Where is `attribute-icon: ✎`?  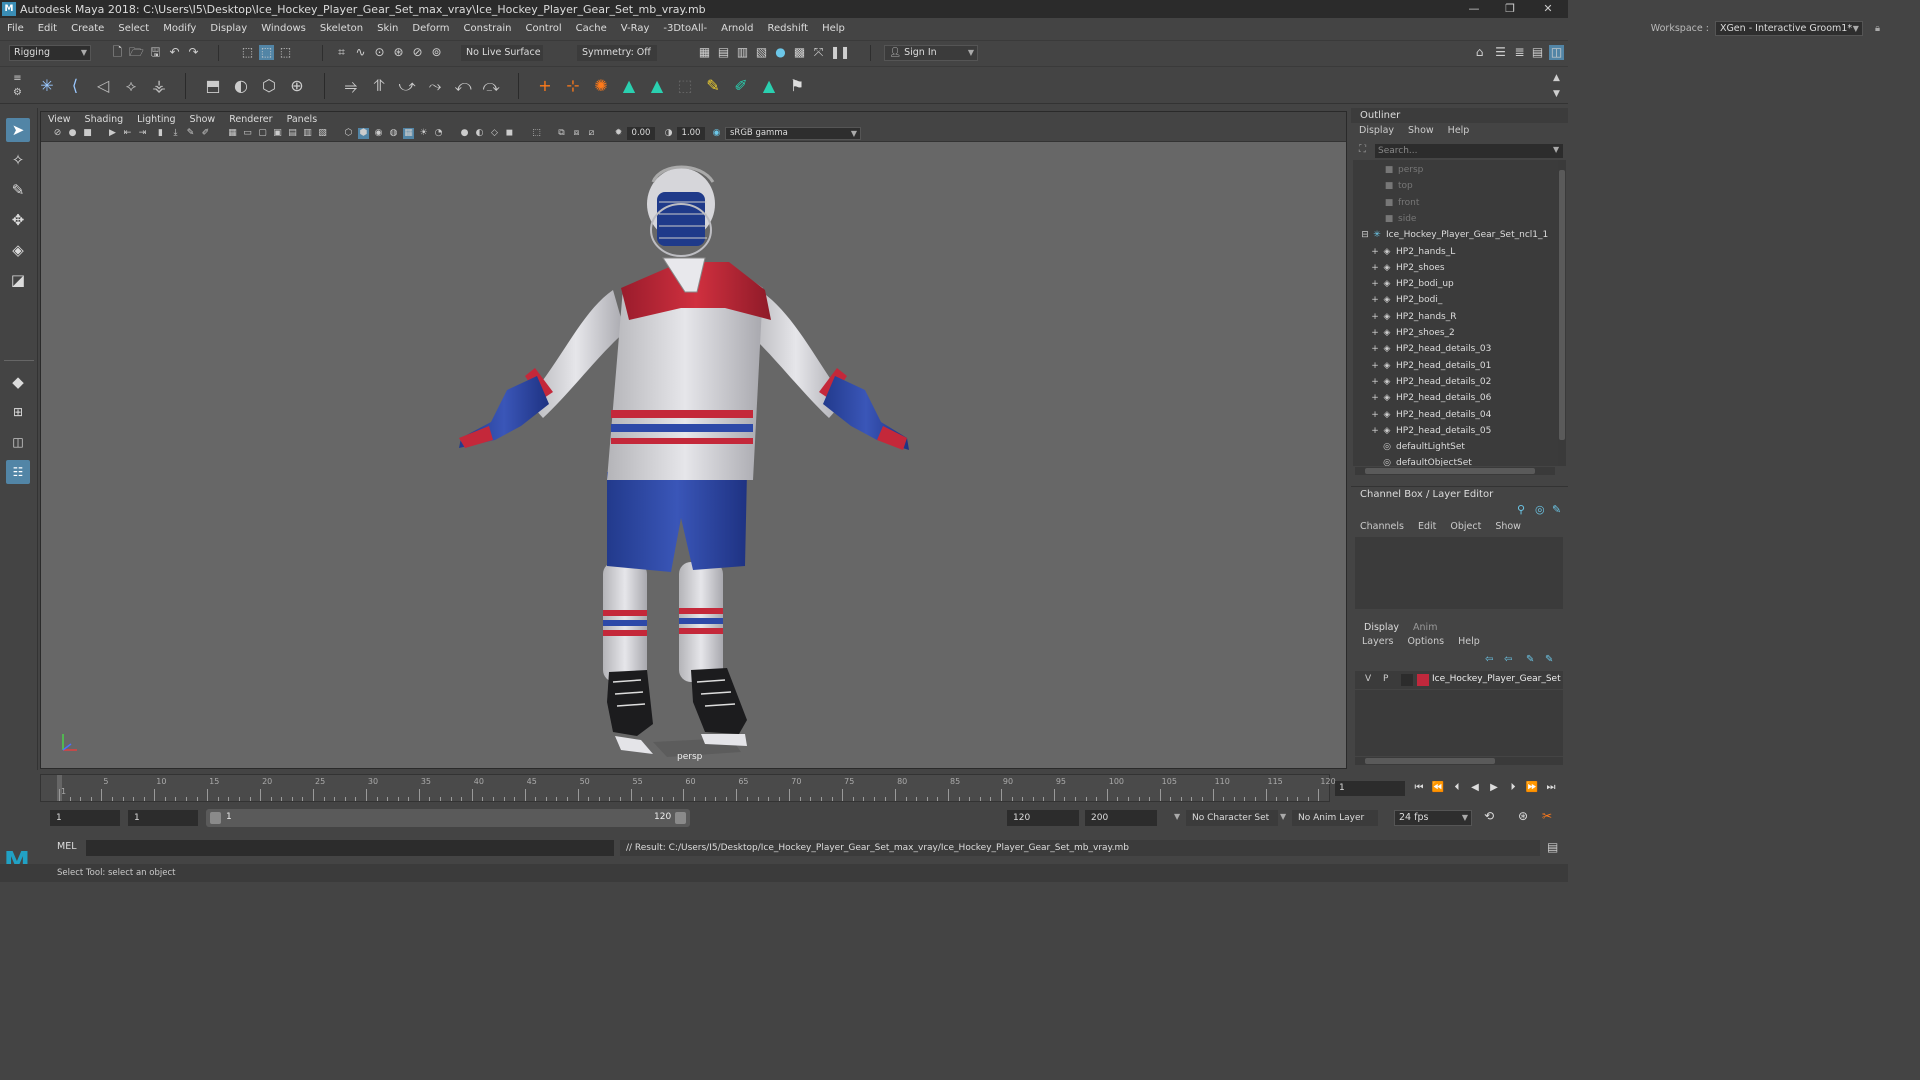 attribute-icon: ✎ is located at coordinates (1556, 509).